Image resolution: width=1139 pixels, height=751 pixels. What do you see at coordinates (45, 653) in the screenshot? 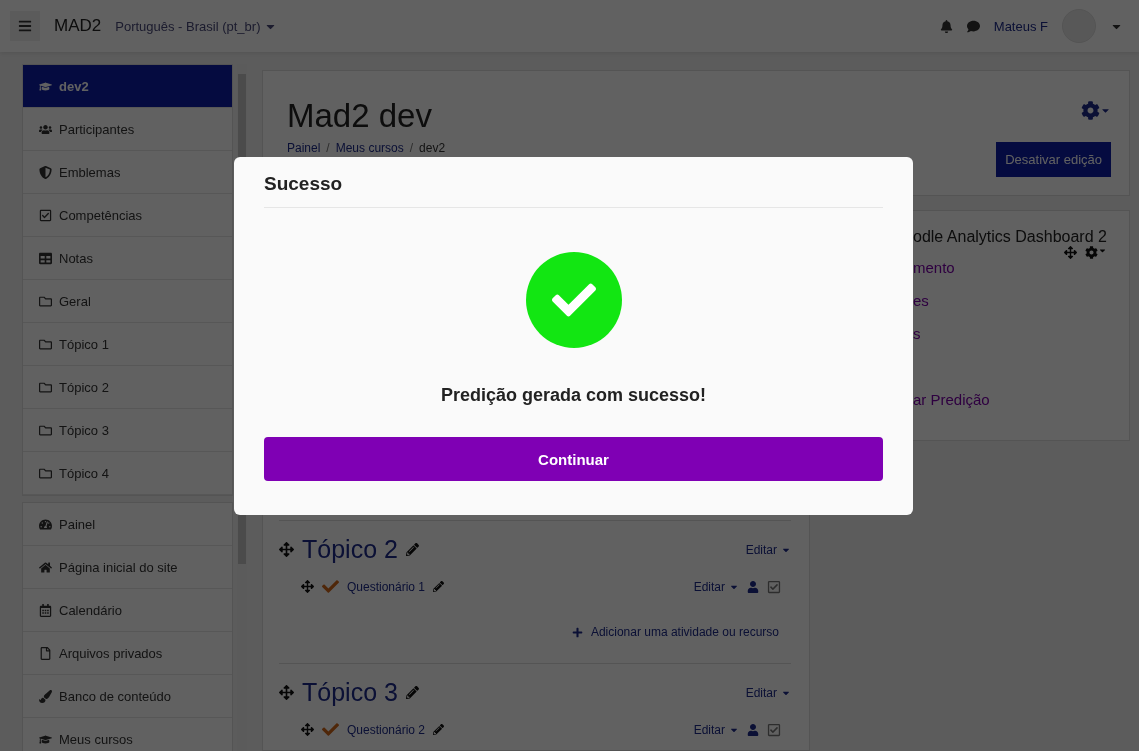
I see `file-icon` at bounding box center [45, 653].